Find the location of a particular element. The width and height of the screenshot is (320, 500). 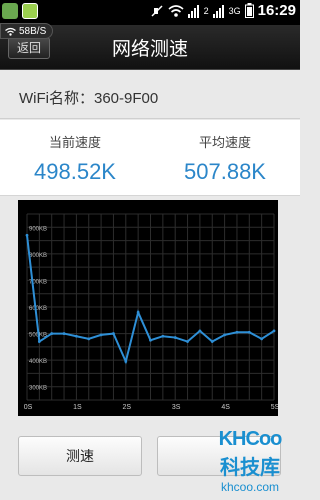

watermark-name: 科技库 is located at coordinates (250, 468).